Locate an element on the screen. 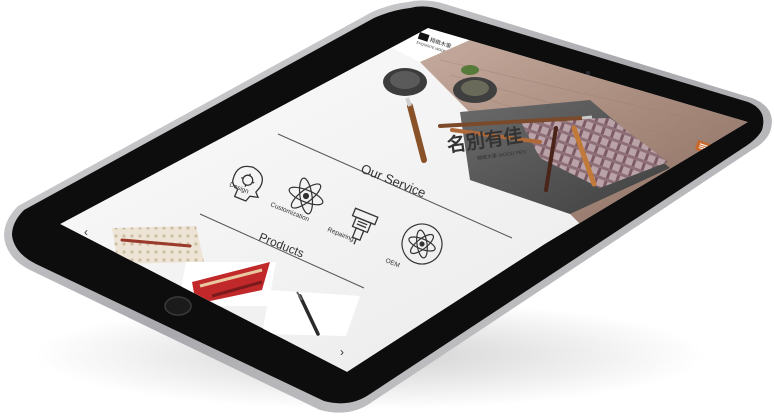  hero-stone-dish-1-inner is located at coordinates (405, 80).